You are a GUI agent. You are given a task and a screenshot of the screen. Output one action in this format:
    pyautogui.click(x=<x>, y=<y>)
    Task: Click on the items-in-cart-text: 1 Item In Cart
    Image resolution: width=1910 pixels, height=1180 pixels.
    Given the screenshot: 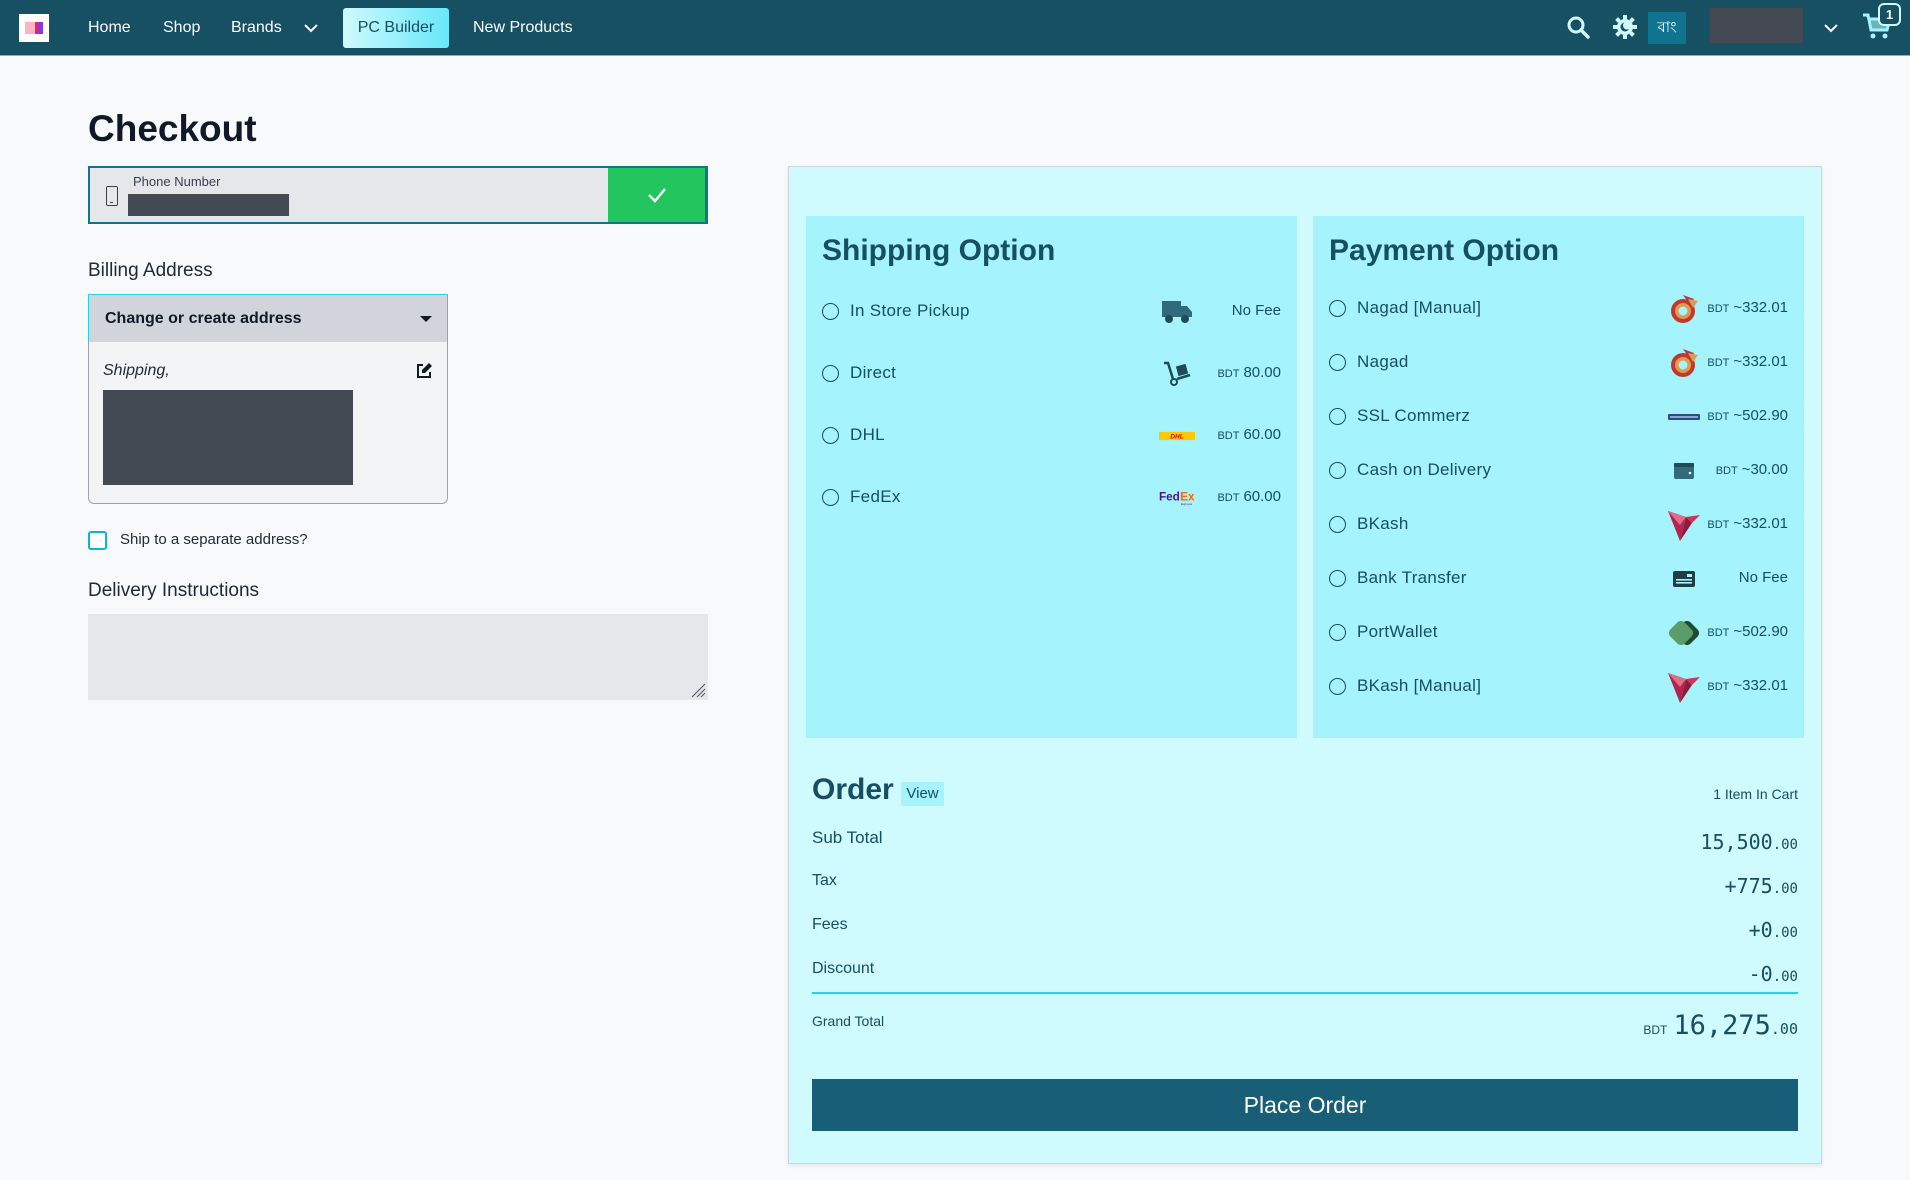 What is the action you would take?
    pyautogui.click(x=1755, y=794)
    